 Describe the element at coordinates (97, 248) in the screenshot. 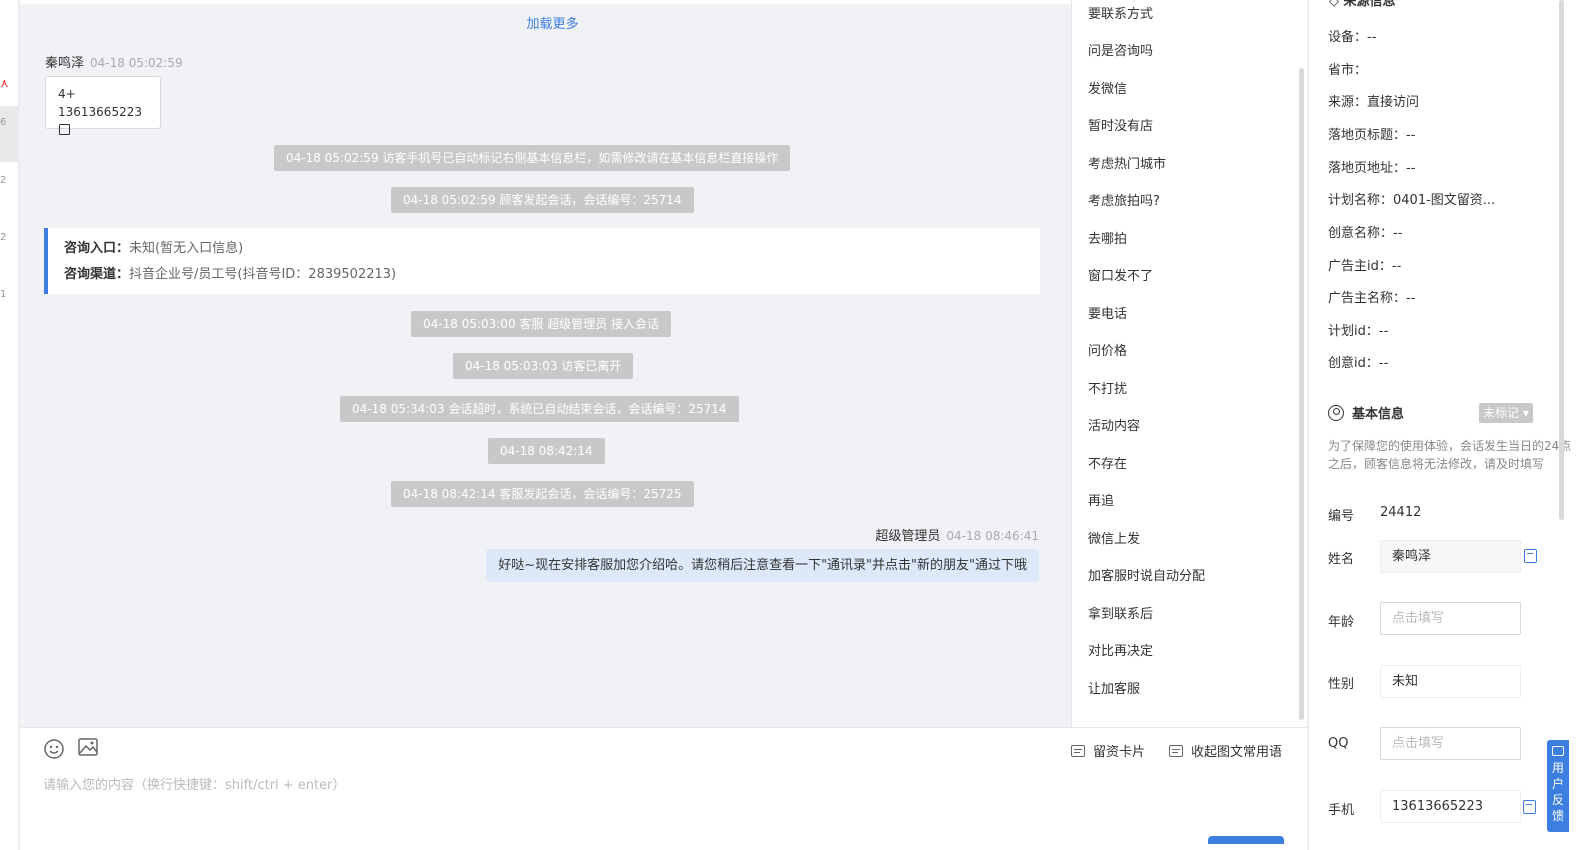

I see `entry-label: 咨询入口：` at that location.